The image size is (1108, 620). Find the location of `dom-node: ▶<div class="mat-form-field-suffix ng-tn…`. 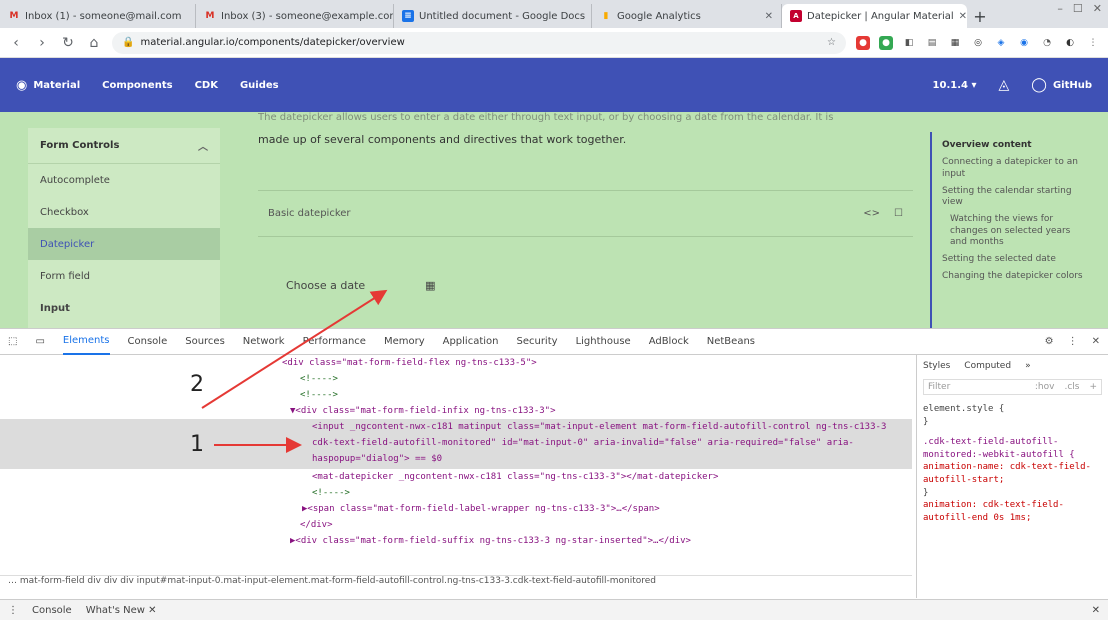

dom-node: ▶<div class="mat-form-field-suffix ng-tn… is located at coordinates (456, 541).